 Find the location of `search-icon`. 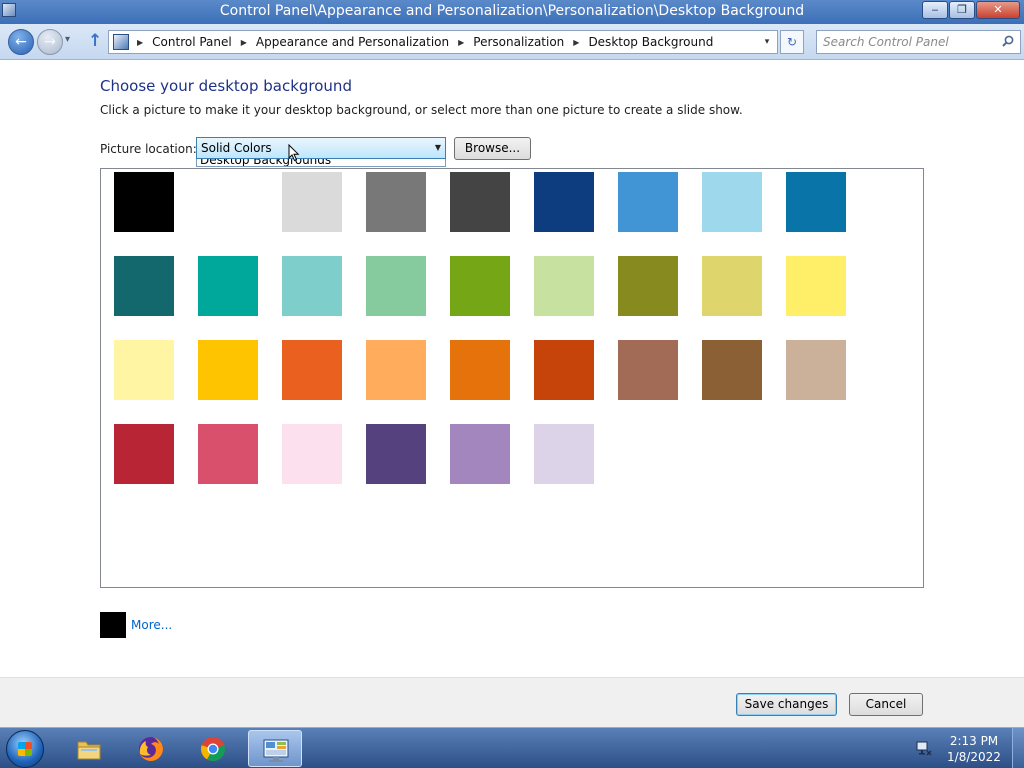

search-icon is located at coordinates (1008, 41).